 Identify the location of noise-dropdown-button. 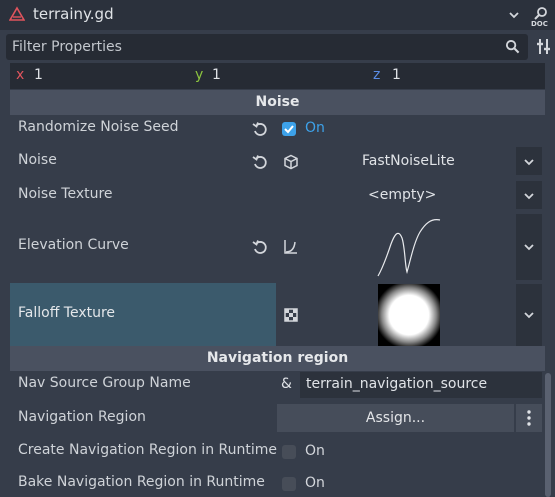
(529, 161).